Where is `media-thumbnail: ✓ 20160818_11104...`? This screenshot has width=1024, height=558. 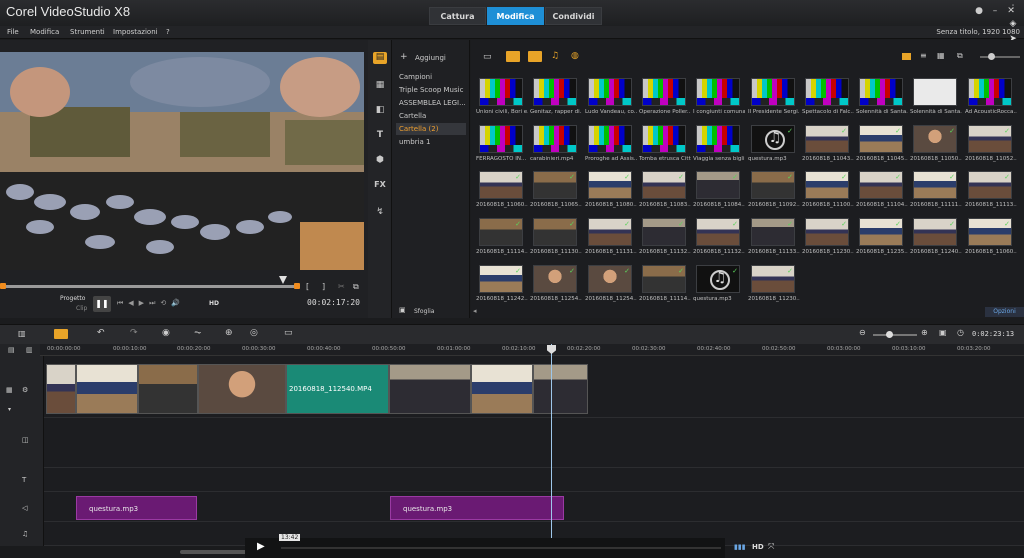
media-thumbnail: ✓ 20160818_11104... is located at coordinates (882, 189).